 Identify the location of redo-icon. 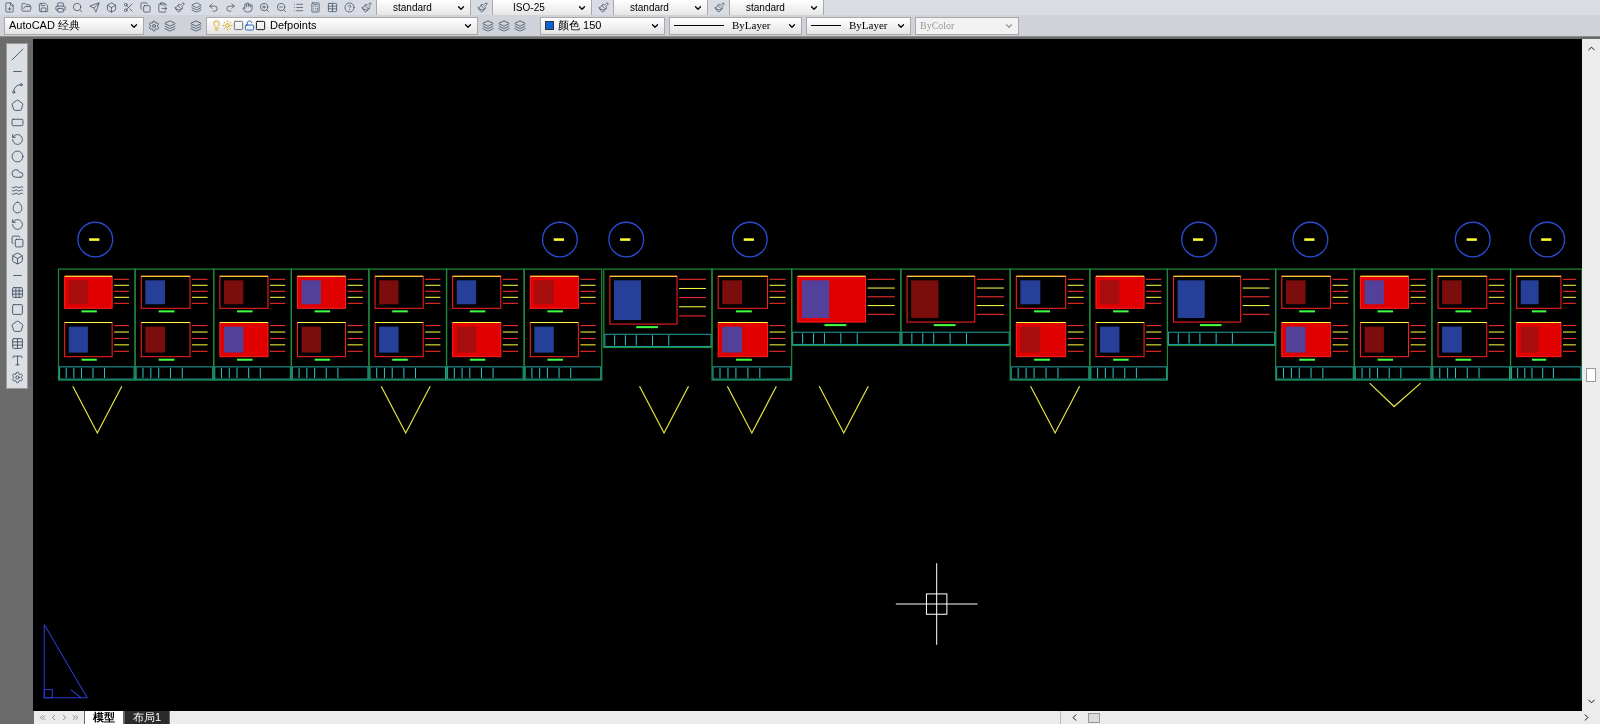
(230, 7).